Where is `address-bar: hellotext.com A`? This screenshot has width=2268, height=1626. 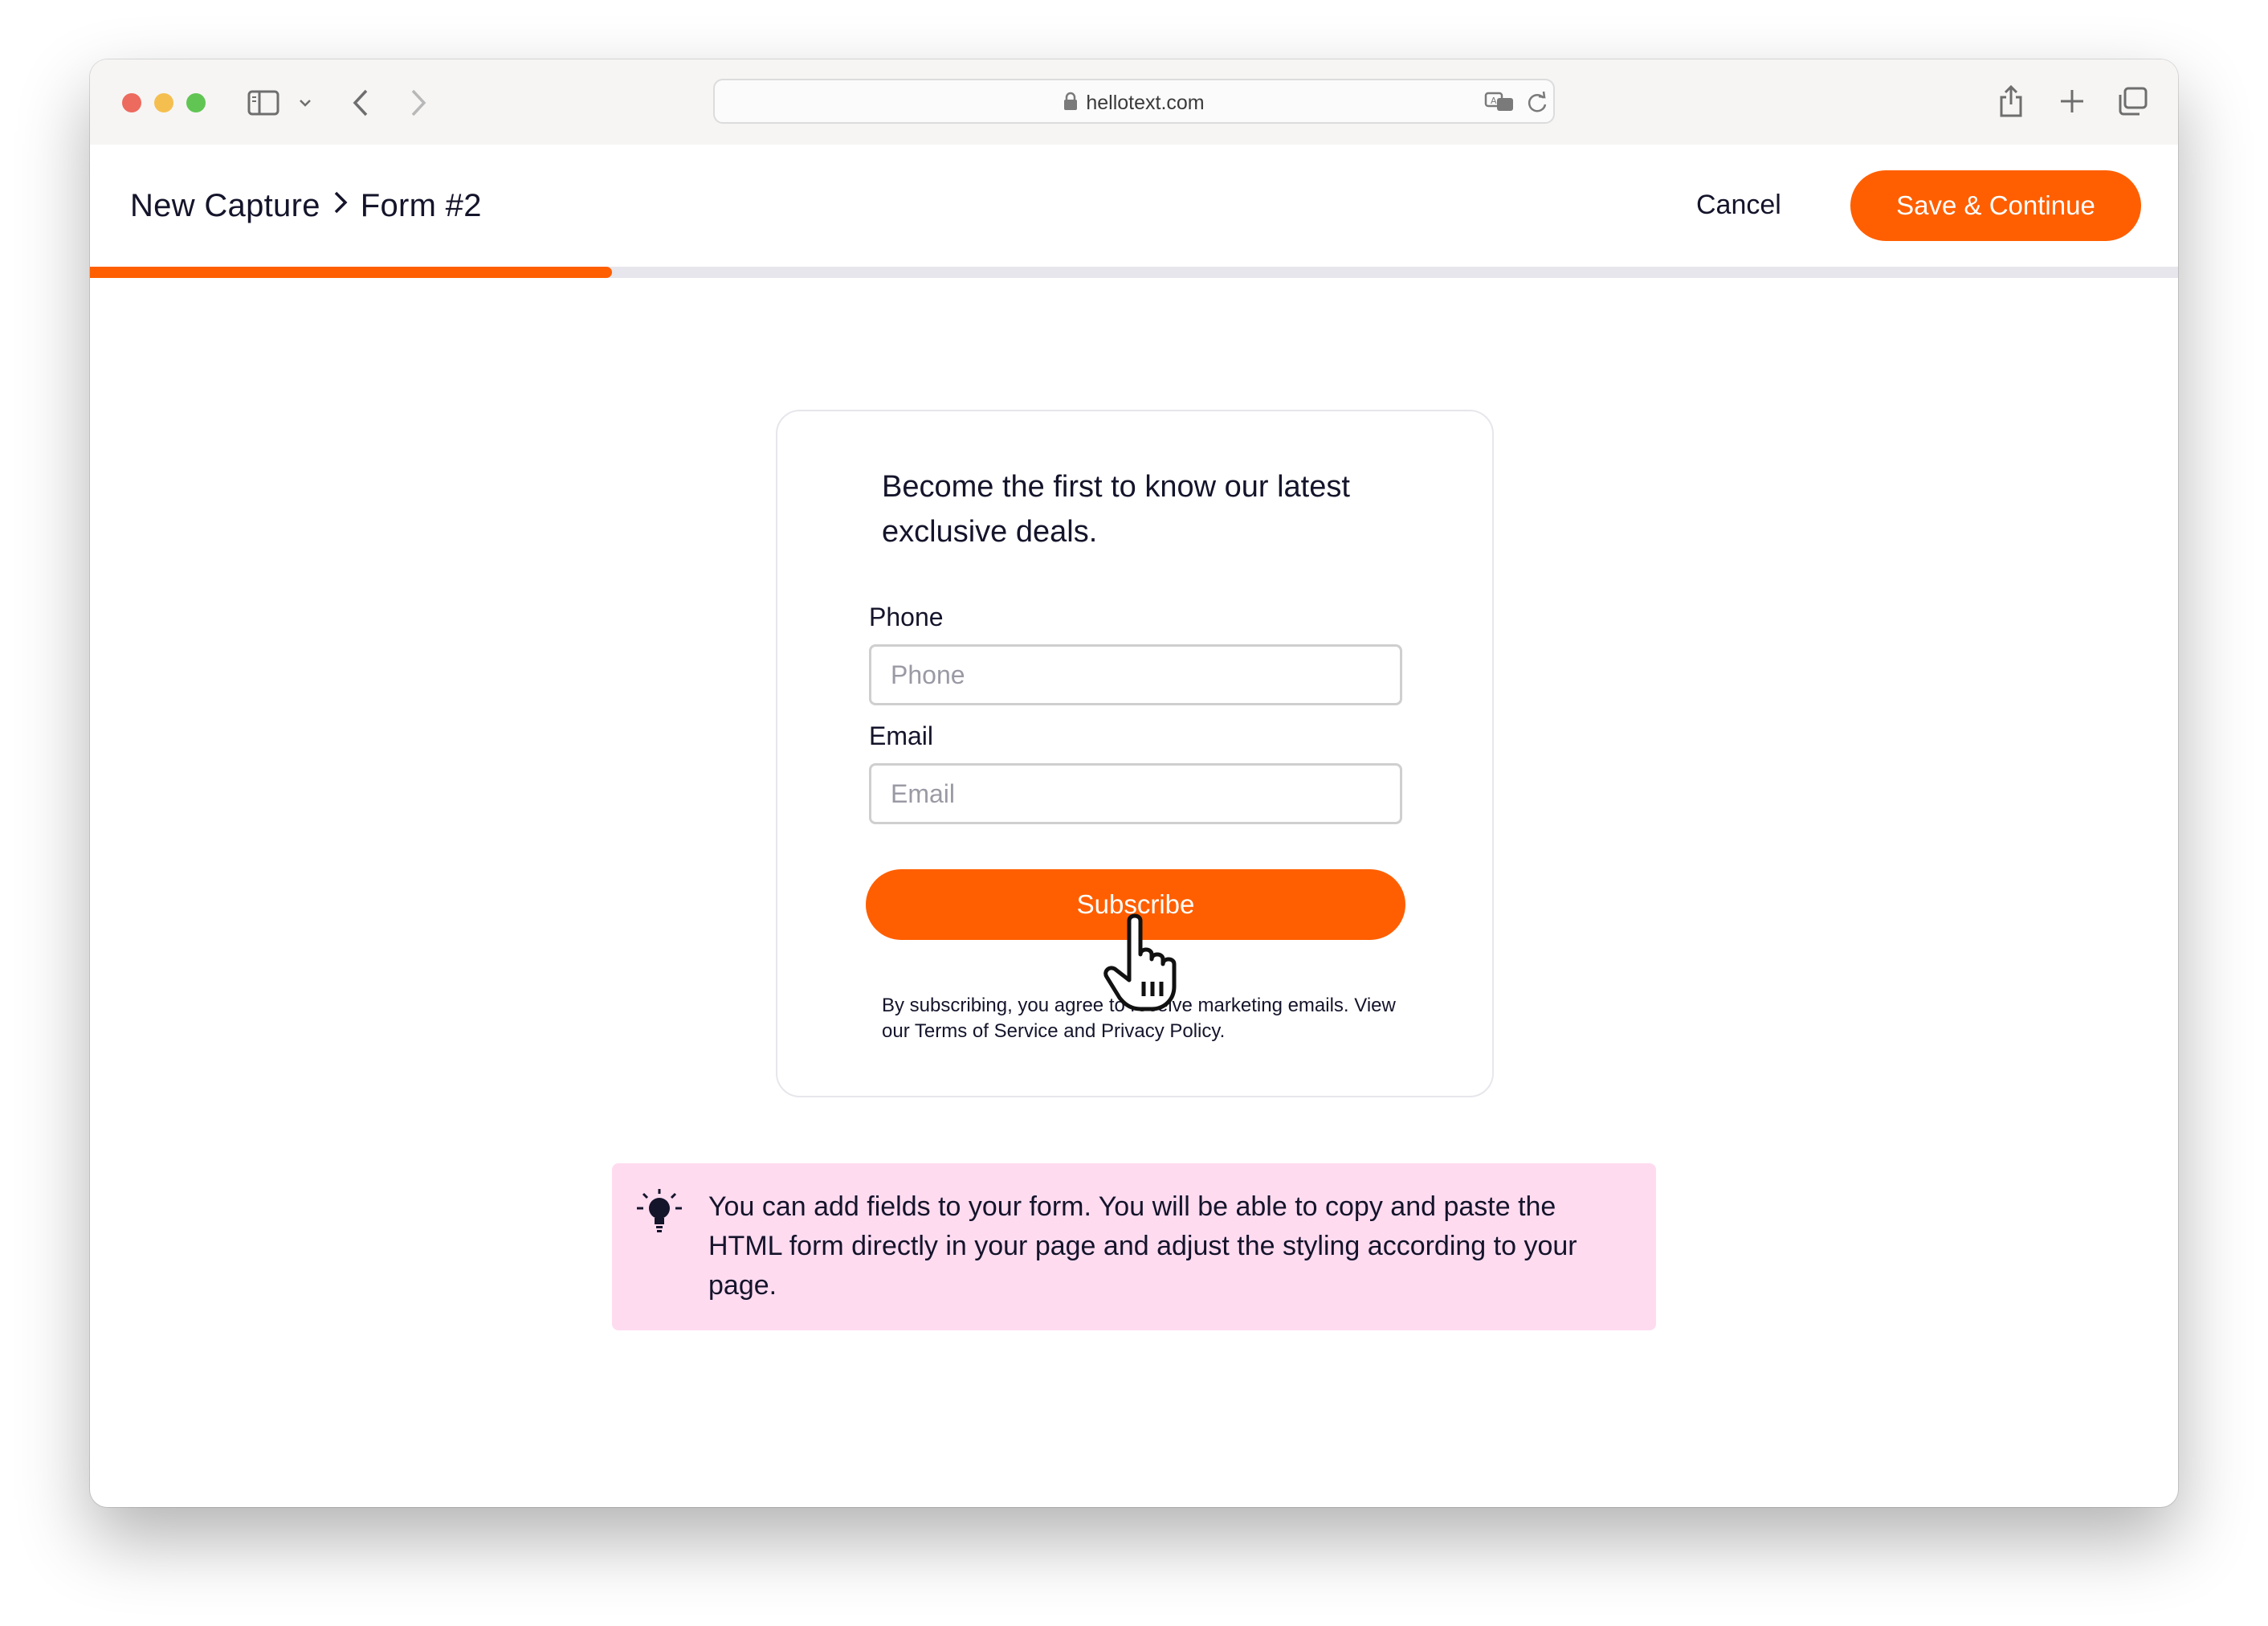 address-bar: hellotext.com A is located at coordinates (1134, 101).